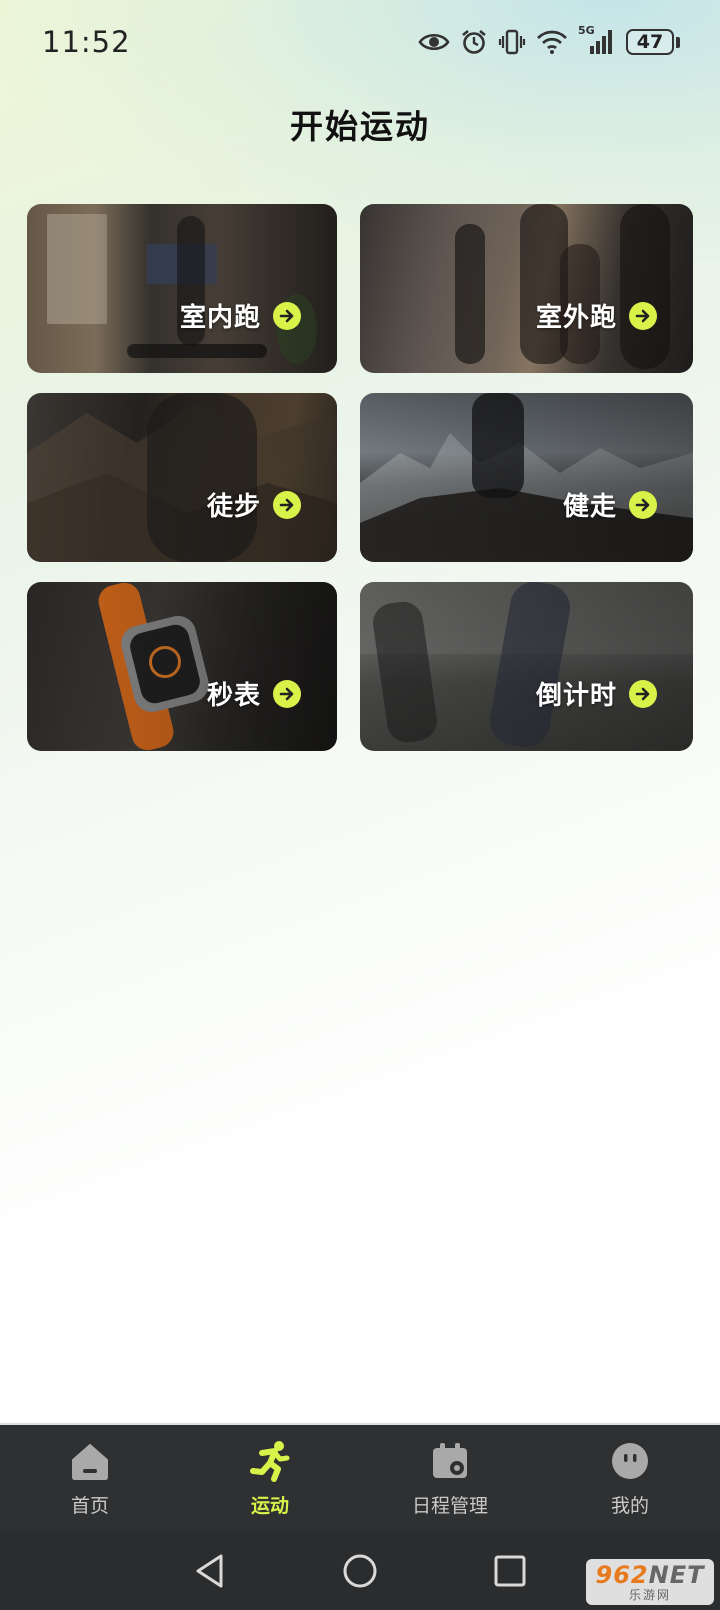  What do you see at coordinates (449, 1506) in the screenshot?
I see `nav-label: 日程管理` at bounding box center [449, 1506].